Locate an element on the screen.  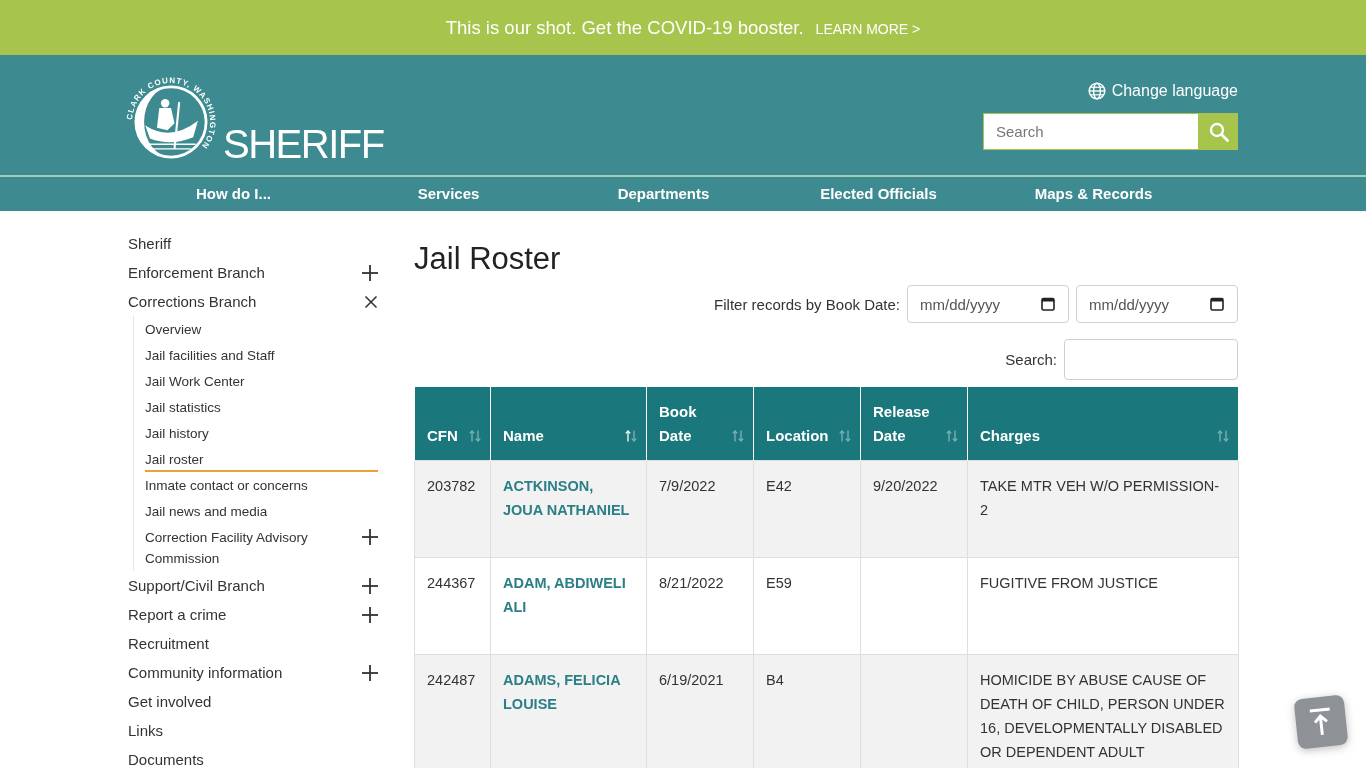
site-title: SHERIFF is located at coordinates (303, 144).